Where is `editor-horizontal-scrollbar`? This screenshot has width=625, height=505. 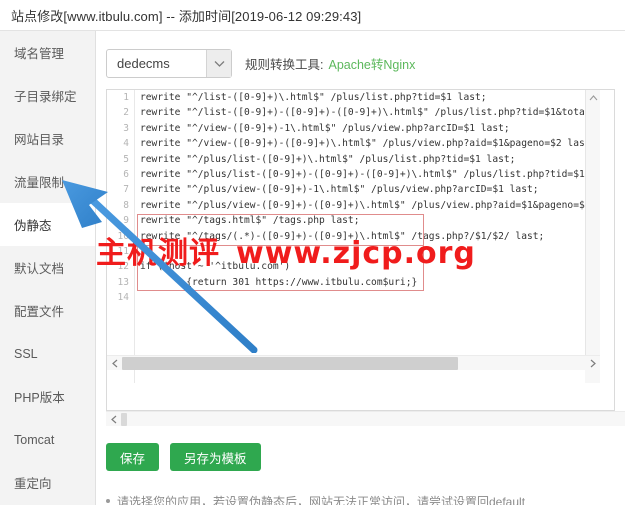 editor-horizontal-scrollbar is located at coordinates (353, 362).